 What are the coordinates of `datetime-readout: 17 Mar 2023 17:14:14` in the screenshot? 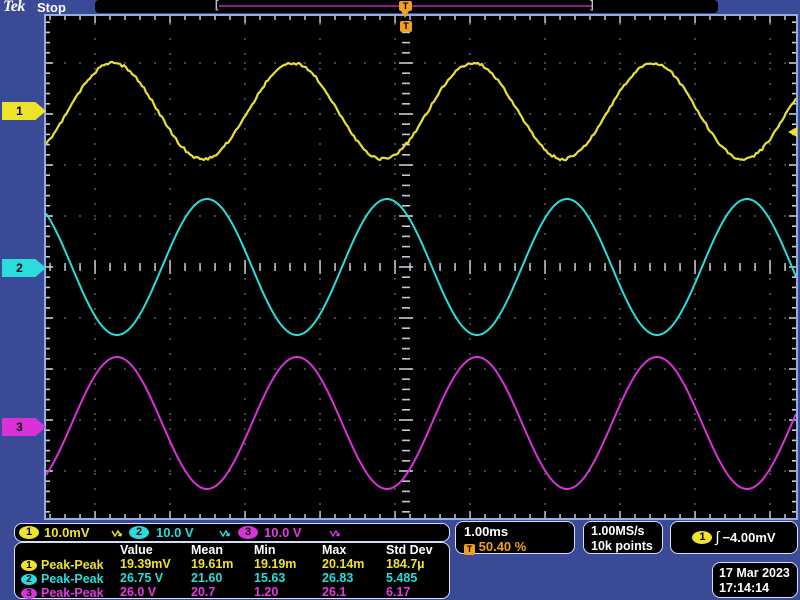 It's located at (755, 580).